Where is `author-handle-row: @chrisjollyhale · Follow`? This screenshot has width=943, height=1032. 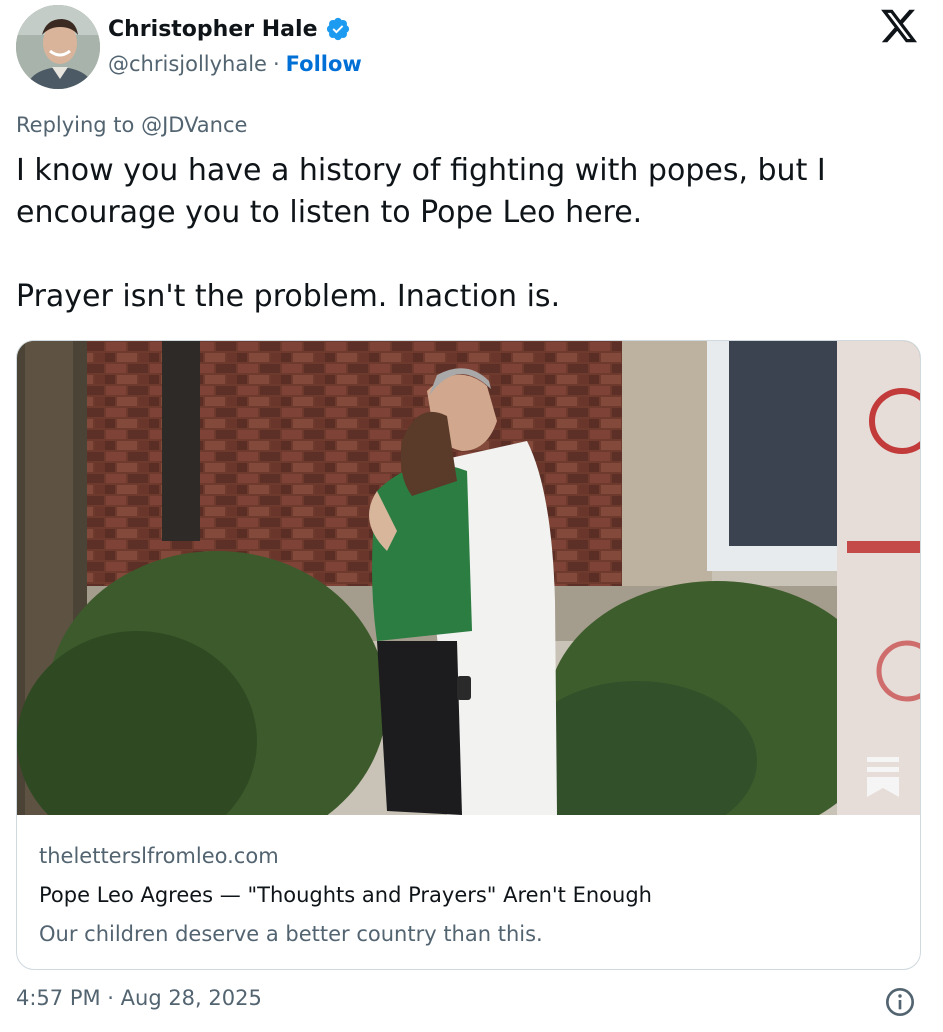
author-handle-row: @chrisjollyhale · Follow is located at coordinates (235, 64).